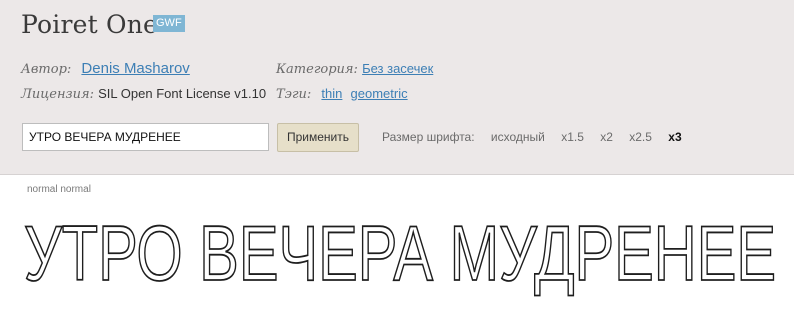 Image resolution: width=794 pixels, height=321 pixels. I want to click on license-row: Лицензия: SIL Open Font License v1.10, so click(143, 94).